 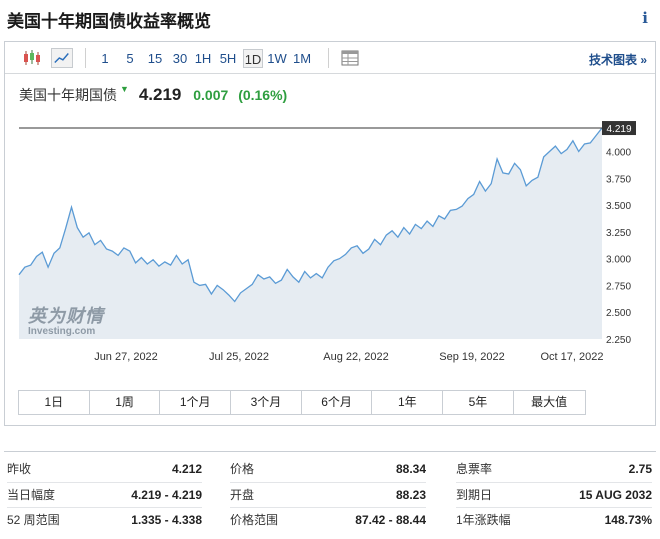 What do you see at coordinates (410, 494) in the screenshot?
I see `stat-value: 88.23` at bounding box center [410, 494].